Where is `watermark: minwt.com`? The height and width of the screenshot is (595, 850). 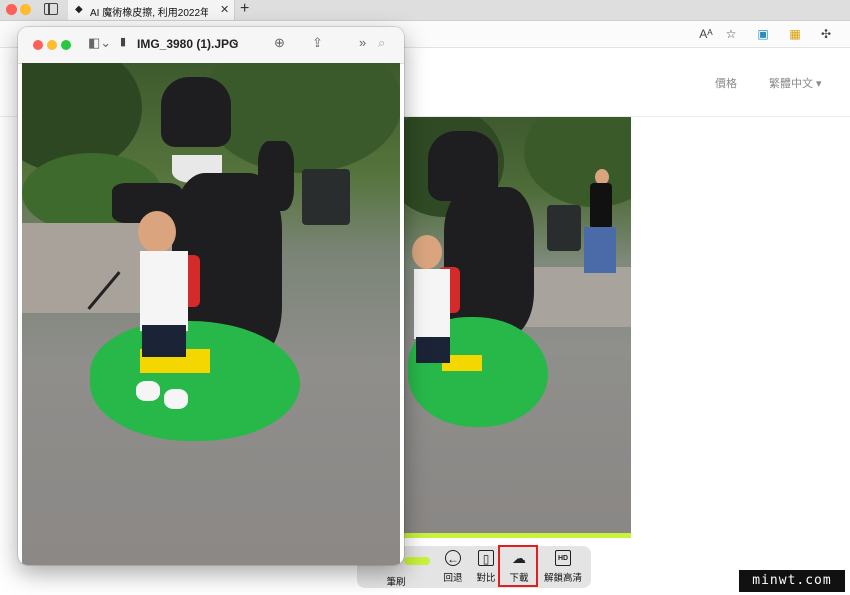 watermark: minwt.com is located at coordinates (792, 581).